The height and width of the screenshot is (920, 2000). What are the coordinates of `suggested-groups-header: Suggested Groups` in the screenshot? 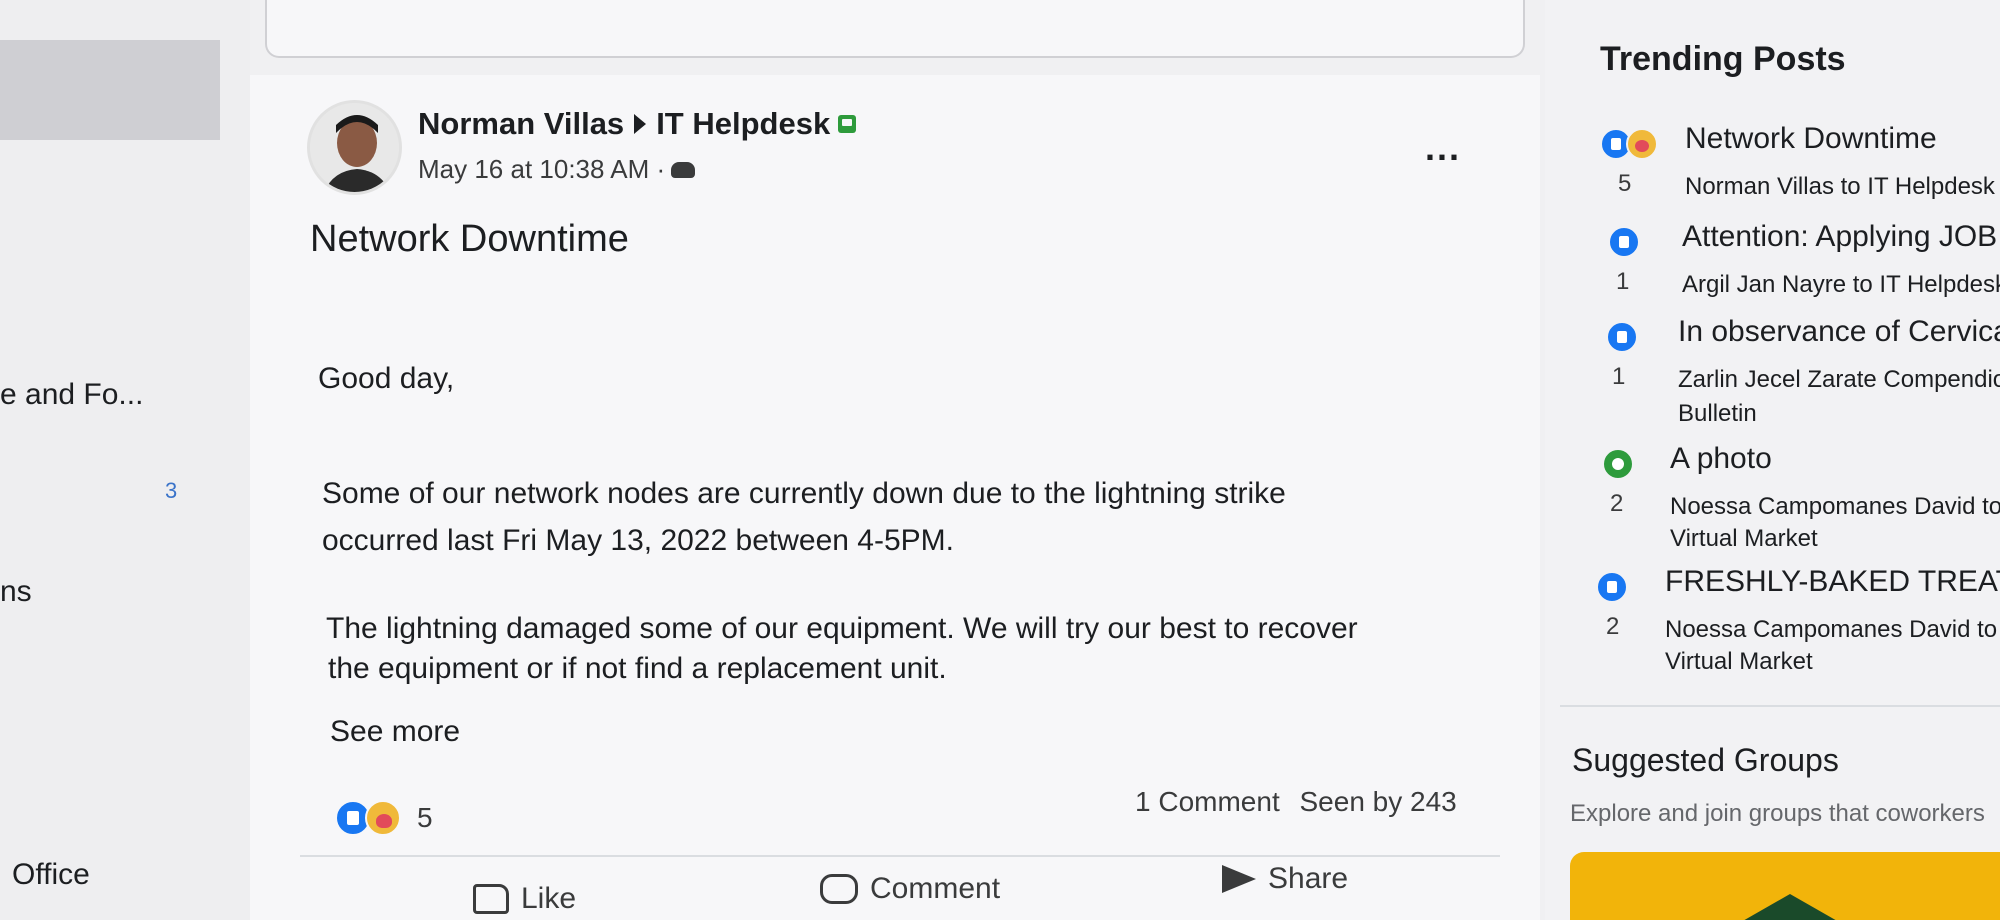 It's located at (1705, 760).